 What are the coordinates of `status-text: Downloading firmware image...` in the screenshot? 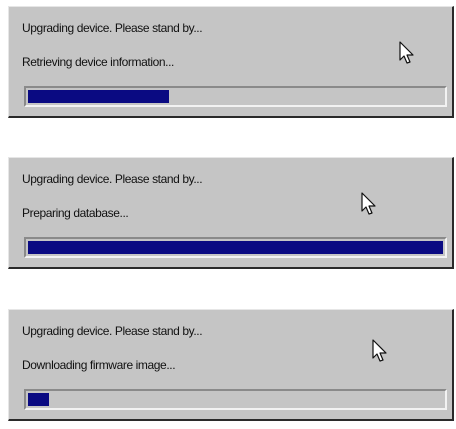 It's located at (99, 365).